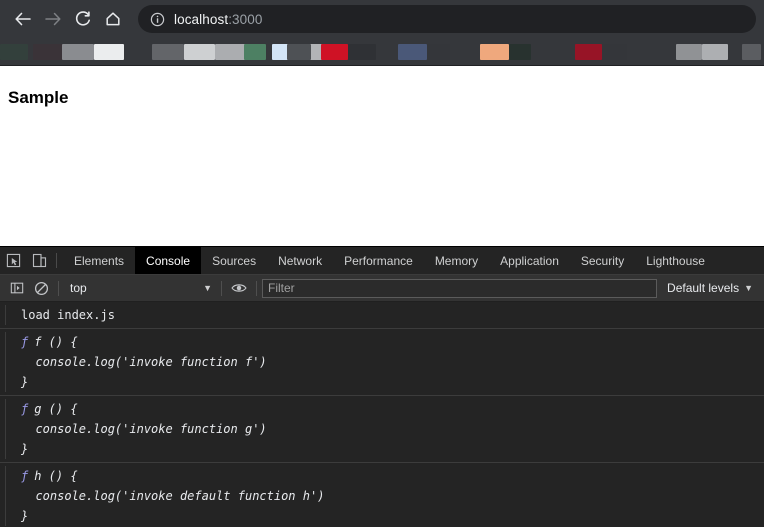 Image resolution: width=764 pixels, height=527 pixels. I want to click on execution-context-select: top ▼, so click(140, 288).